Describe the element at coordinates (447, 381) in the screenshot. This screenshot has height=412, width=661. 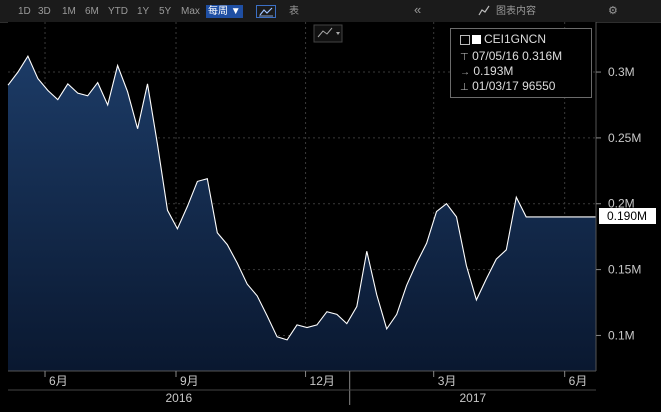
I see `x-month-label: 3月` at that location.